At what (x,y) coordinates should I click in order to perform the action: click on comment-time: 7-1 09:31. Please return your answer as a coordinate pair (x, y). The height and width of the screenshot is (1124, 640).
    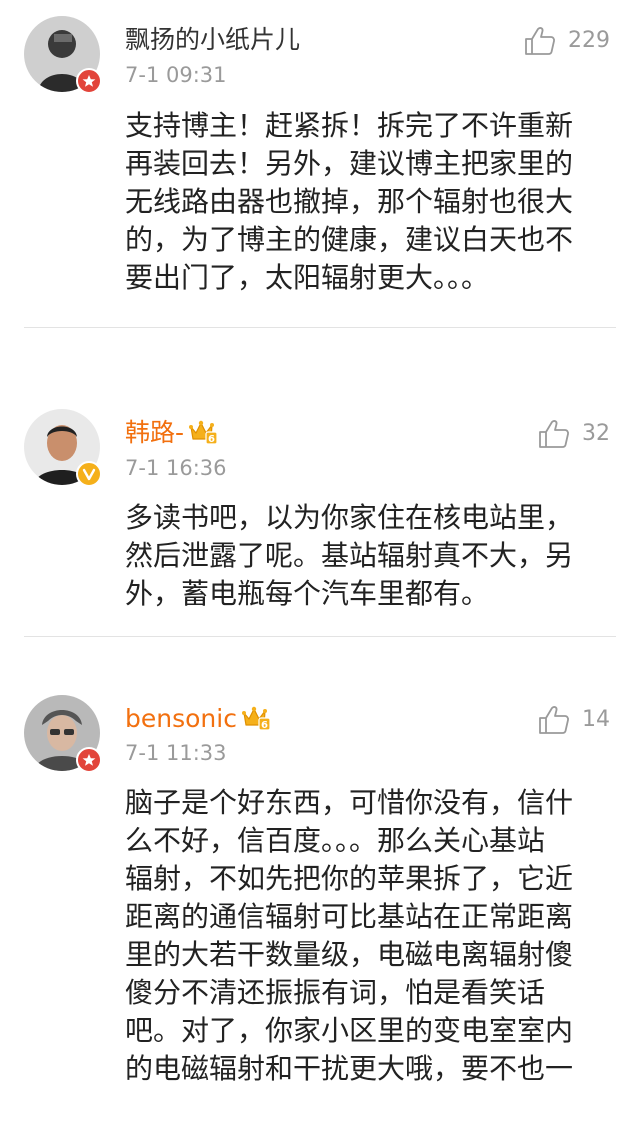
    Looking at the image, I should click on (176, 75).